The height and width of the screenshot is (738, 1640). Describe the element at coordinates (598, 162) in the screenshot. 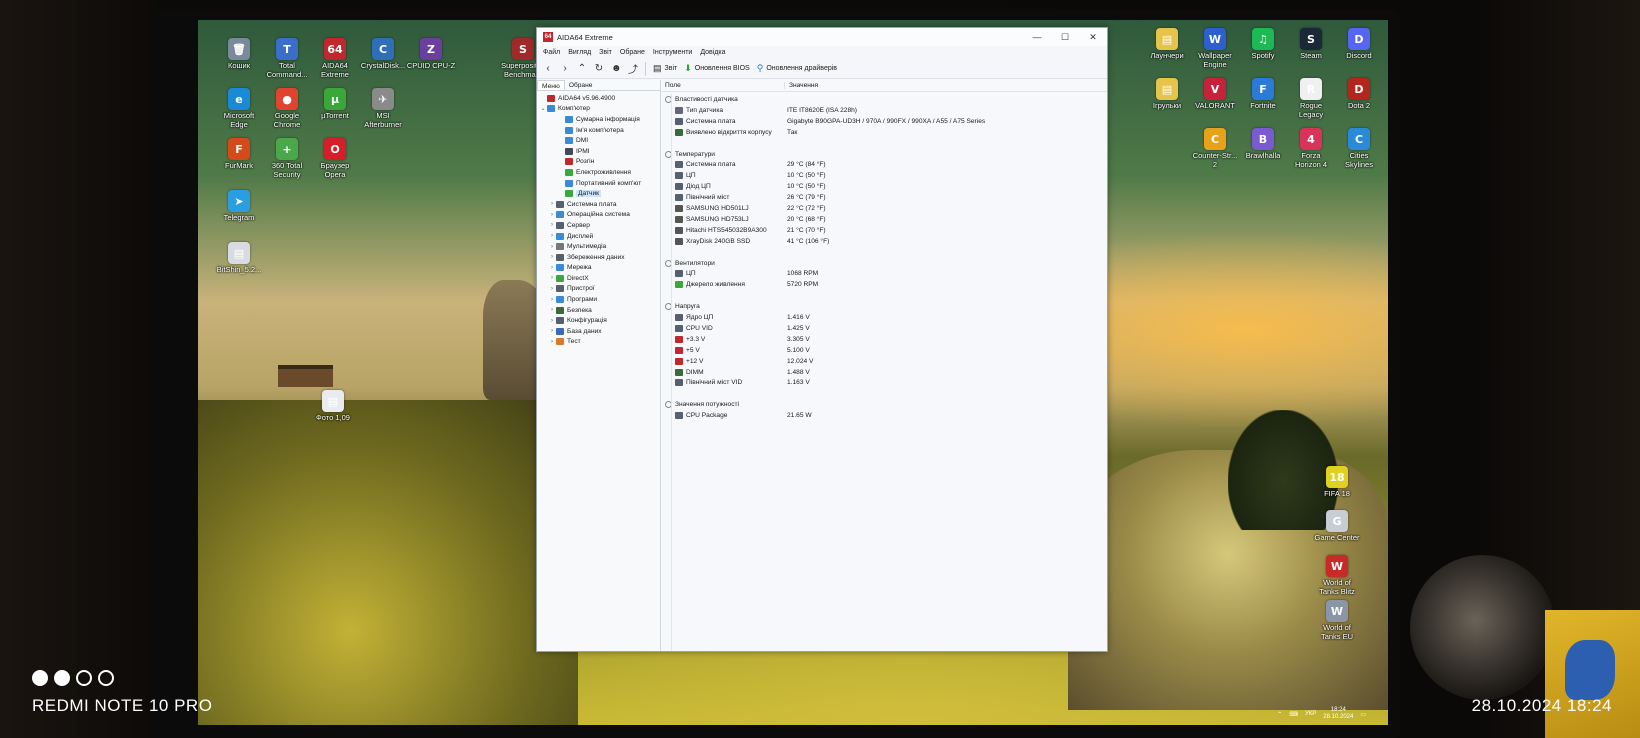

I see `tree-item: Розгін` at that location.